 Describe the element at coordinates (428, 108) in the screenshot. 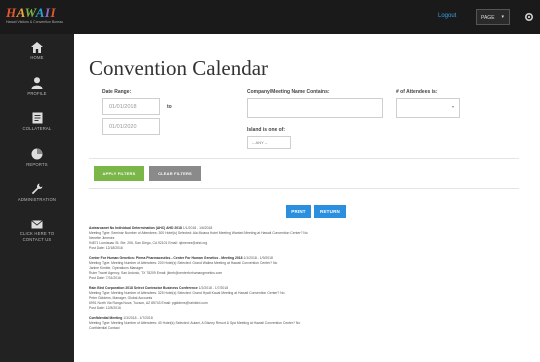

I see `attendees-select: ▾` at that location.